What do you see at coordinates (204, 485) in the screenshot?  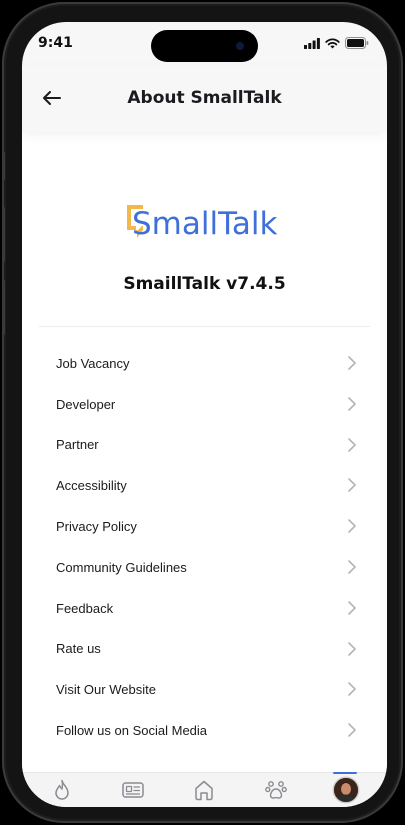 I see `menu-item-accessibility: Accessibility` at bounding box center [204, 485].